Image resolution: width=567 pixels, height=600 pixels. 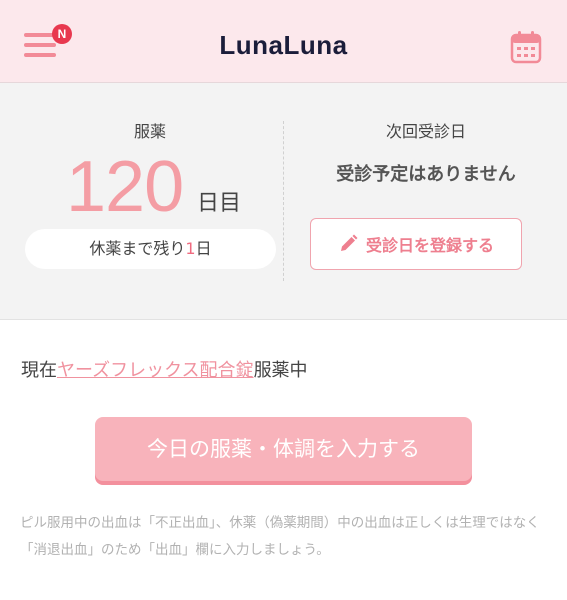 I want to click on medication-day-count: 120, so click(x=125, y=187).